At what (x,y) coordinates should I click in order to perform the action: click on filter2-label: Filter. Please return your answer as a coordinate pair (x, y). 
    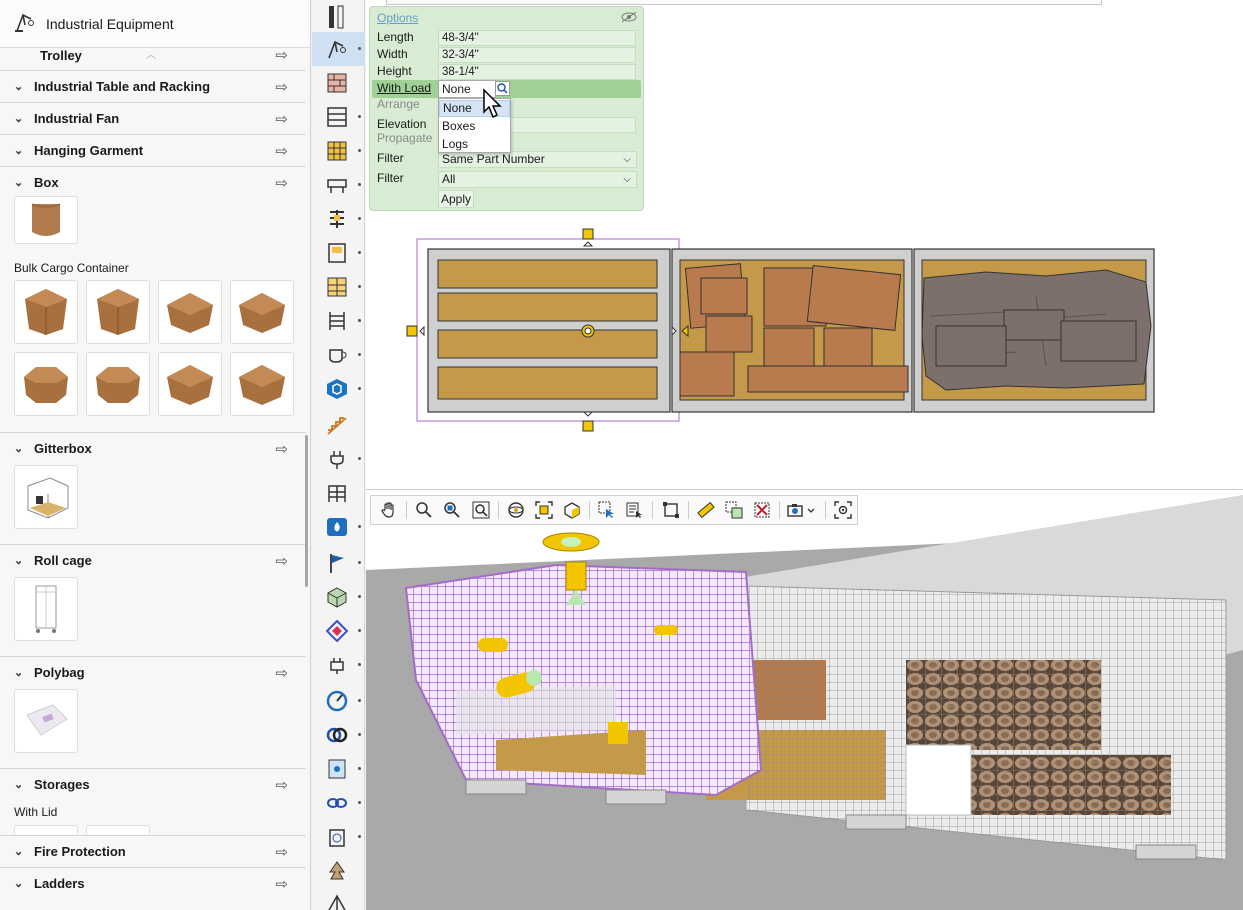
    Looking at the image, I should click on (390, 178).